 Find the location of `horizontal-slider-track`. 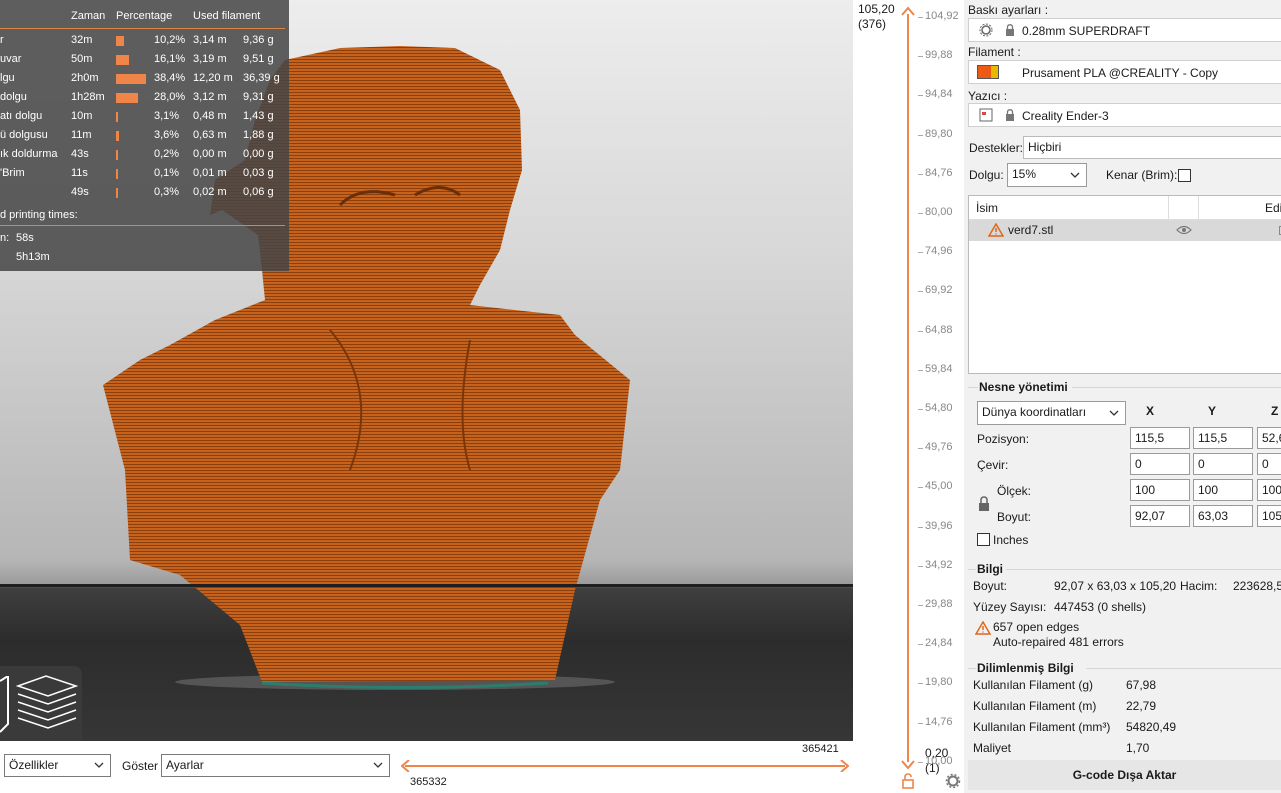

horizontal-slider-track is located at coordinates (625, 766).